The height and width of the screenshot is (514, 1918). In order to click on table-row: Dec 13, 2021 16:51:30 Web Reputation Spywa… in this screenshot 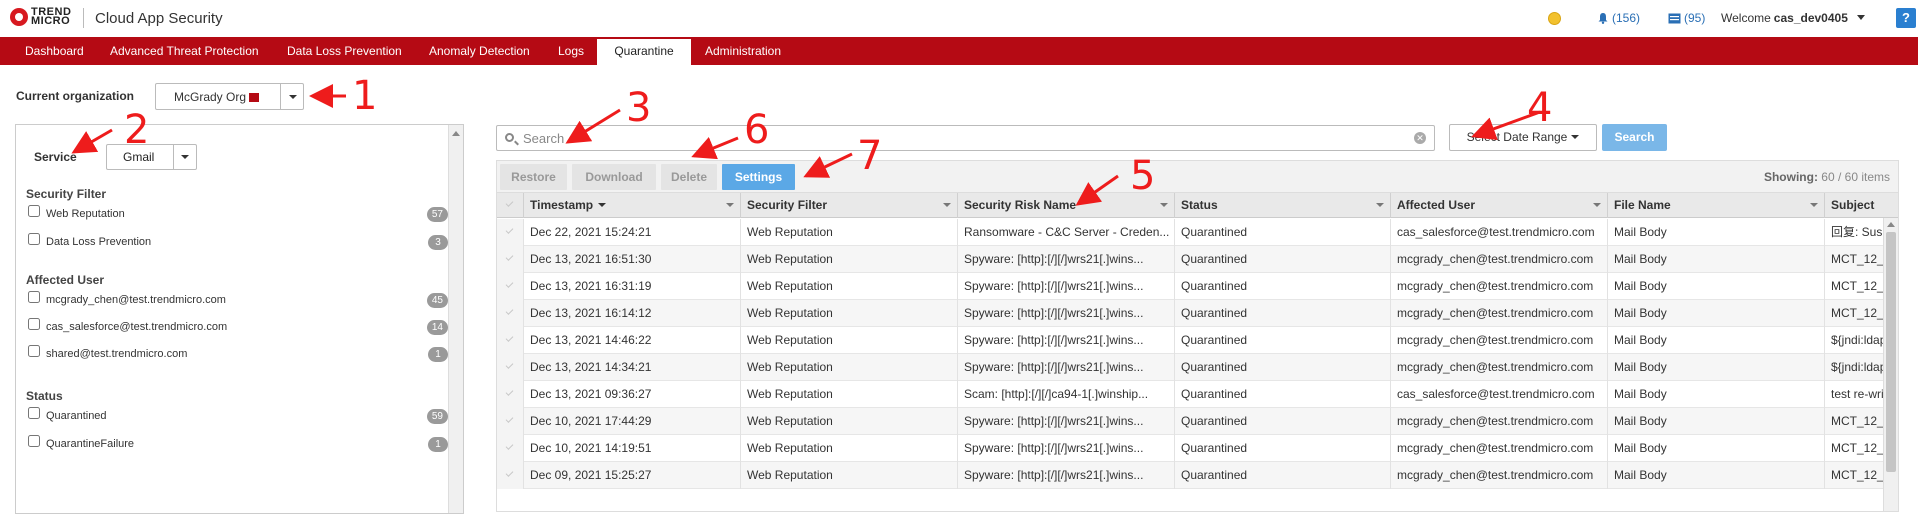, I will do `click(1191, 259)`.